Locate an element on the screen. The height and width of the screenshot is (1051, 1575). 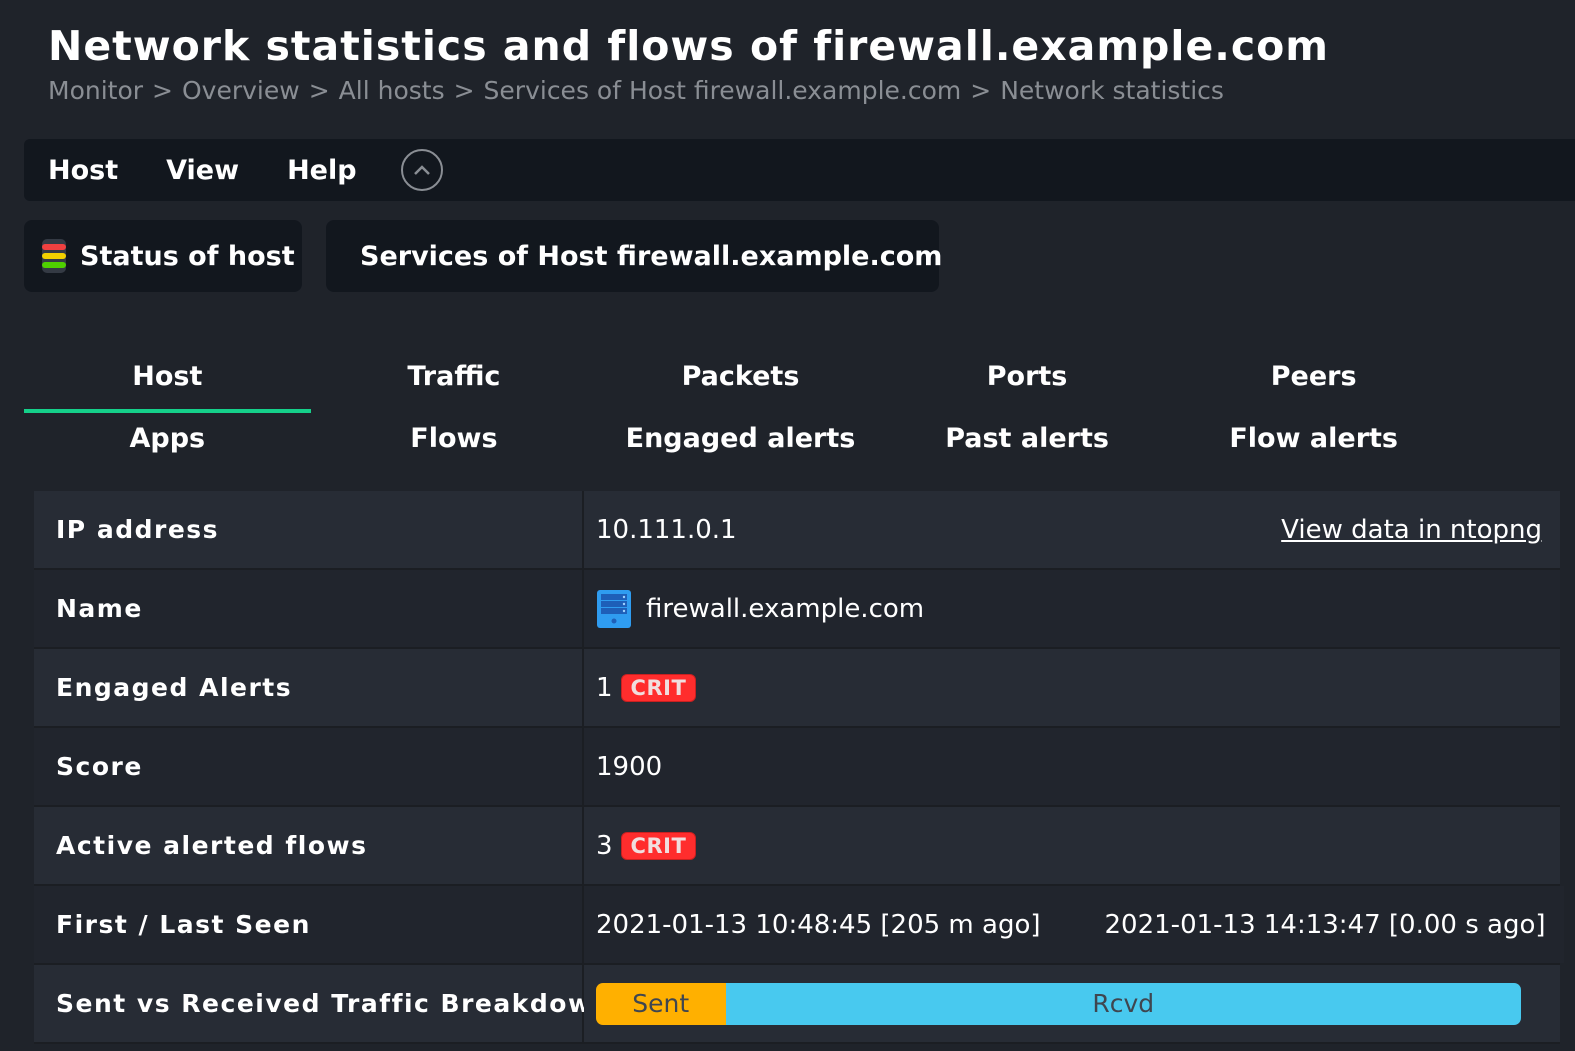
traffic-breakdown-bar: Sent Rcvd is located at coordinates (1058, 1003).